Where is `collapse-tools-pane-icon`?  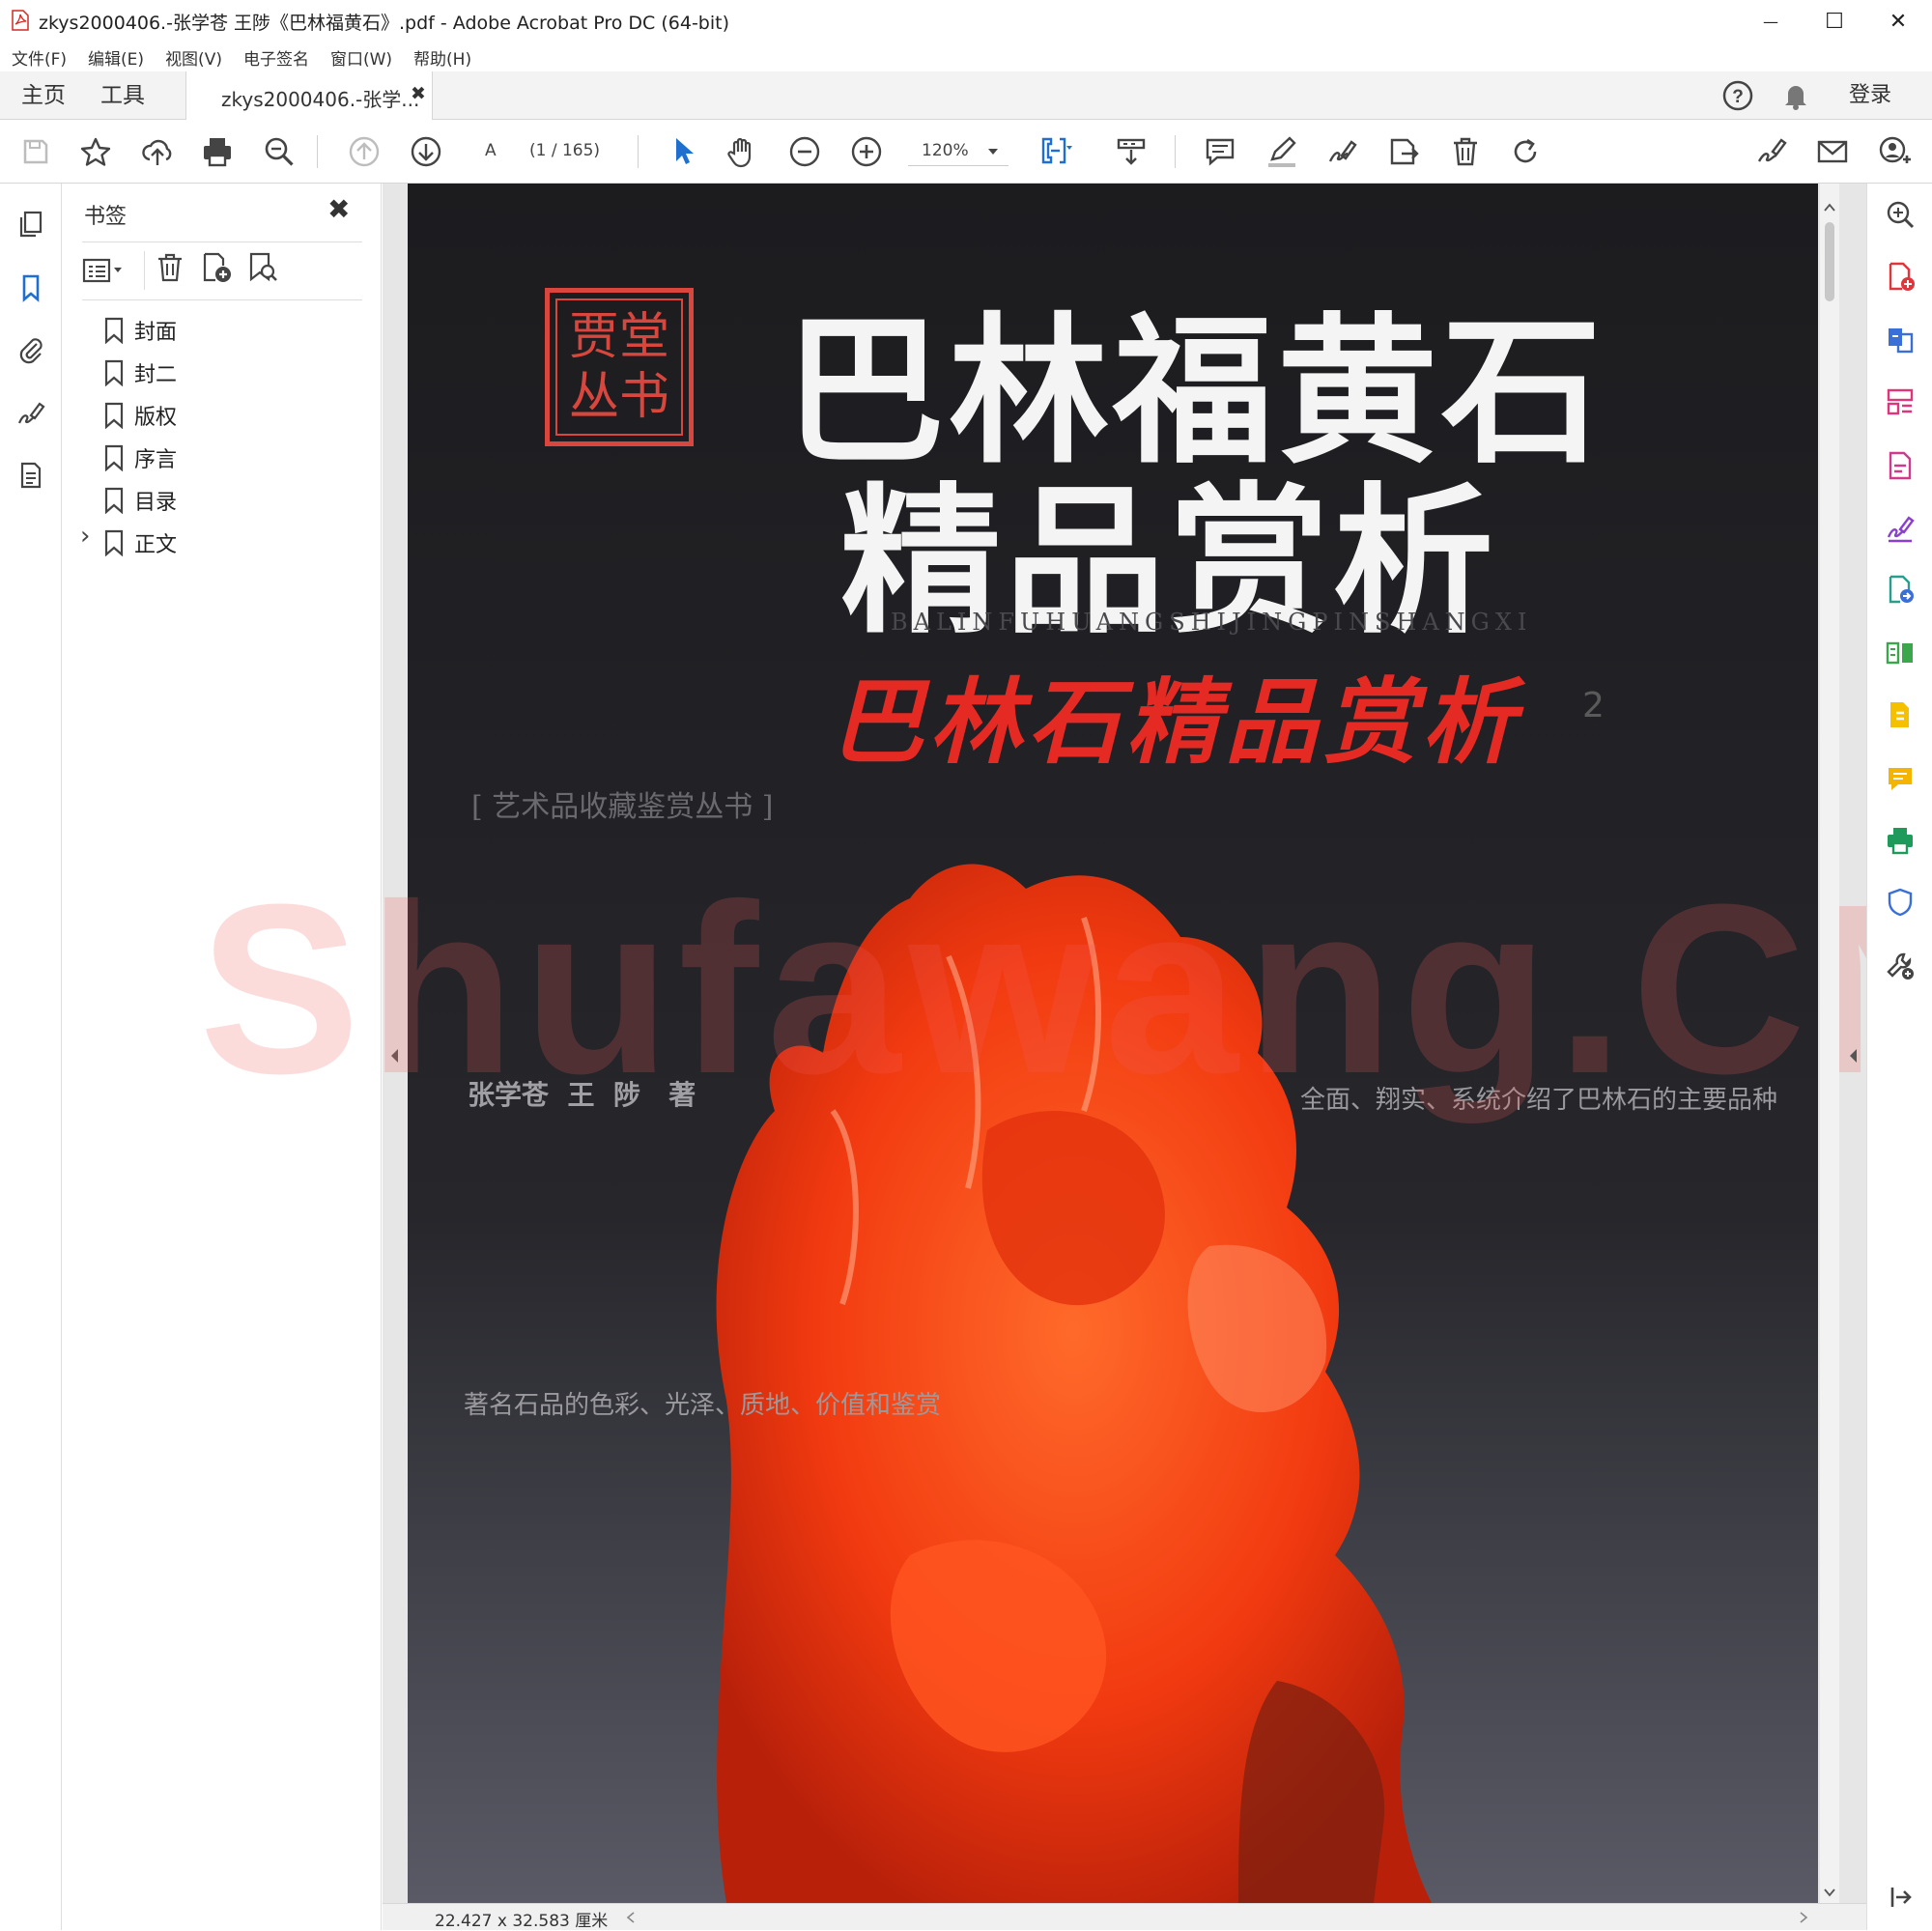 collapse-tools-pane-icon is located at coordinates (1900, 1897).